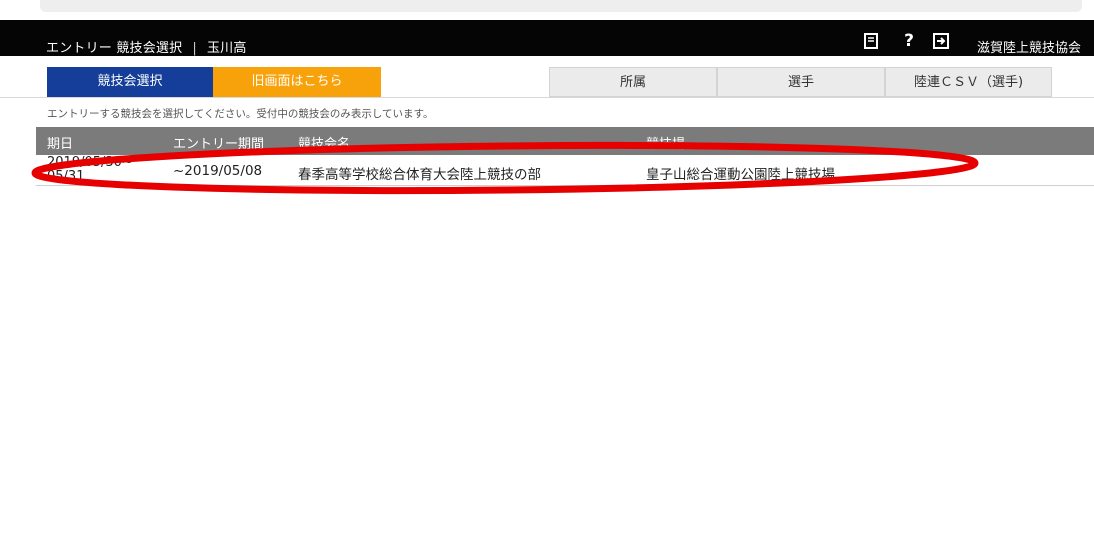  What do you see at coordinates (941, 41) in the screenshot?
I see `logout-icon` at bounding box center [941, 41].